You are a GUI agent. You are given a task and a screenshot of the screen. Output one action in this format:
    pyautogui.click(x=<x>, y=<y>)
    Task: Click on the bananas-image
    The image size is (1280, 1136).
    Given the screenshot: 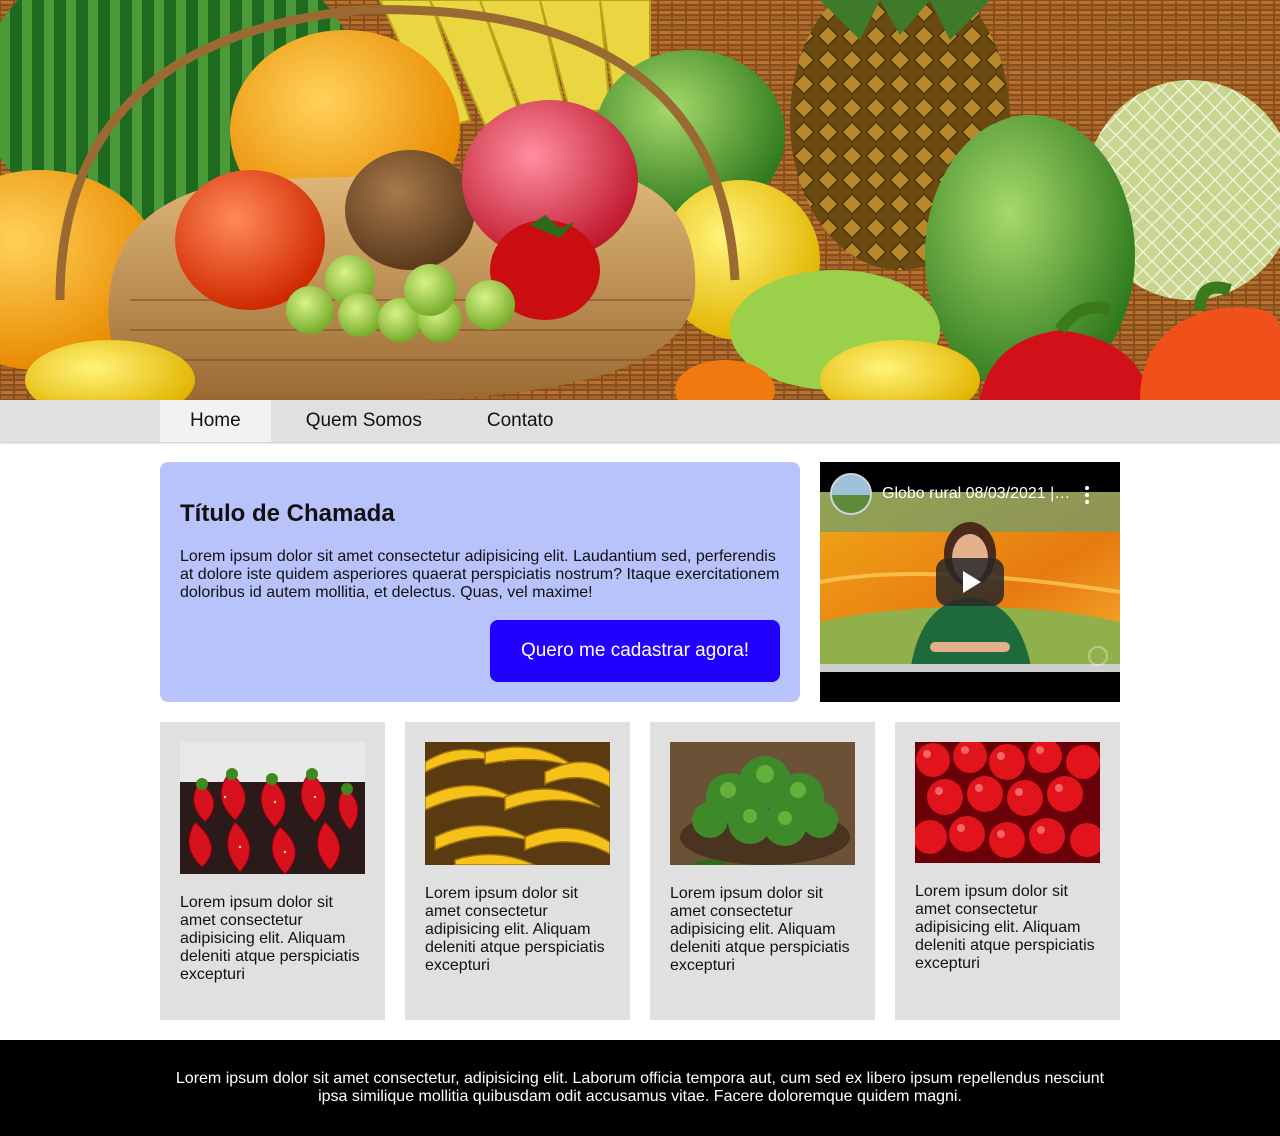 What is the action you would take?
    pyautogui.click(x=517, y=803)
    